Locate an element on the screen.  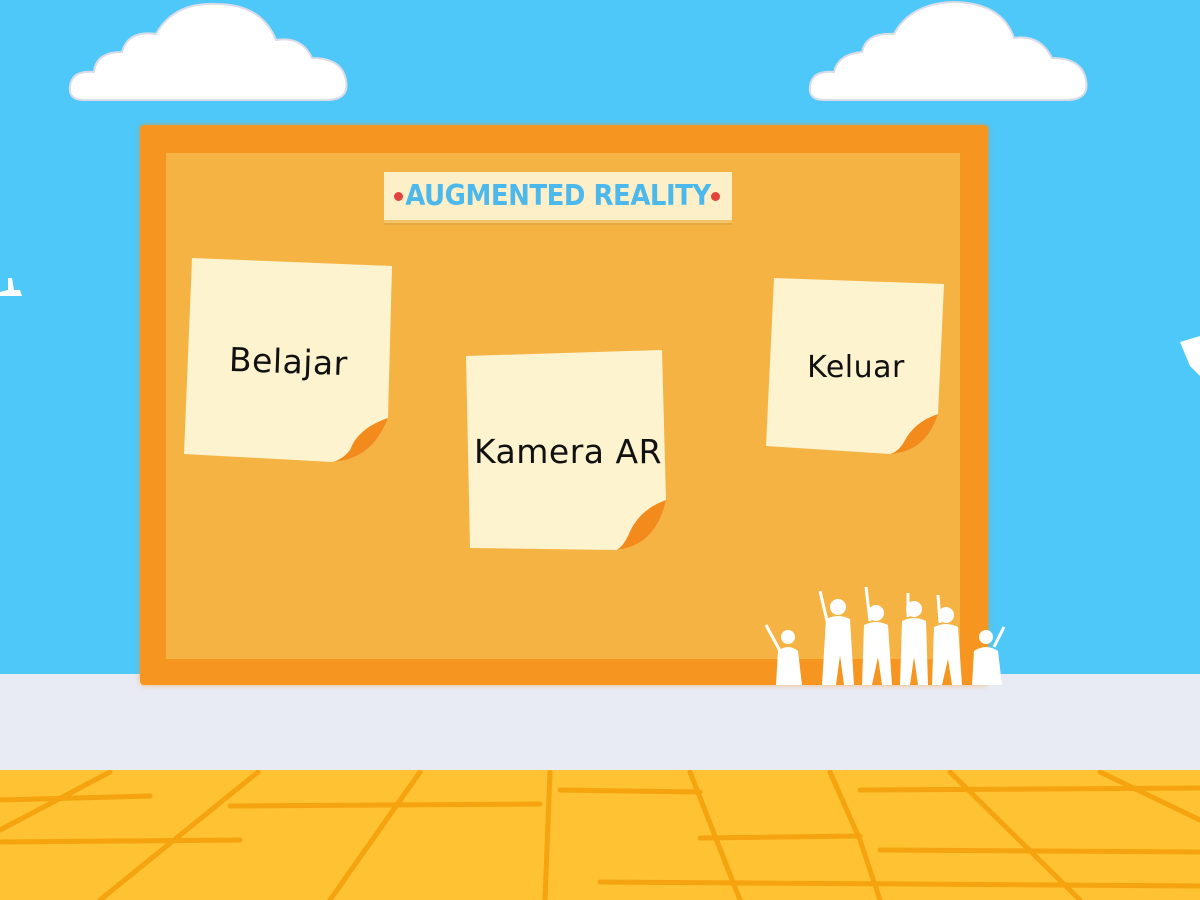
soldiers-silhouette-icon is located at coordinates (885, 635).